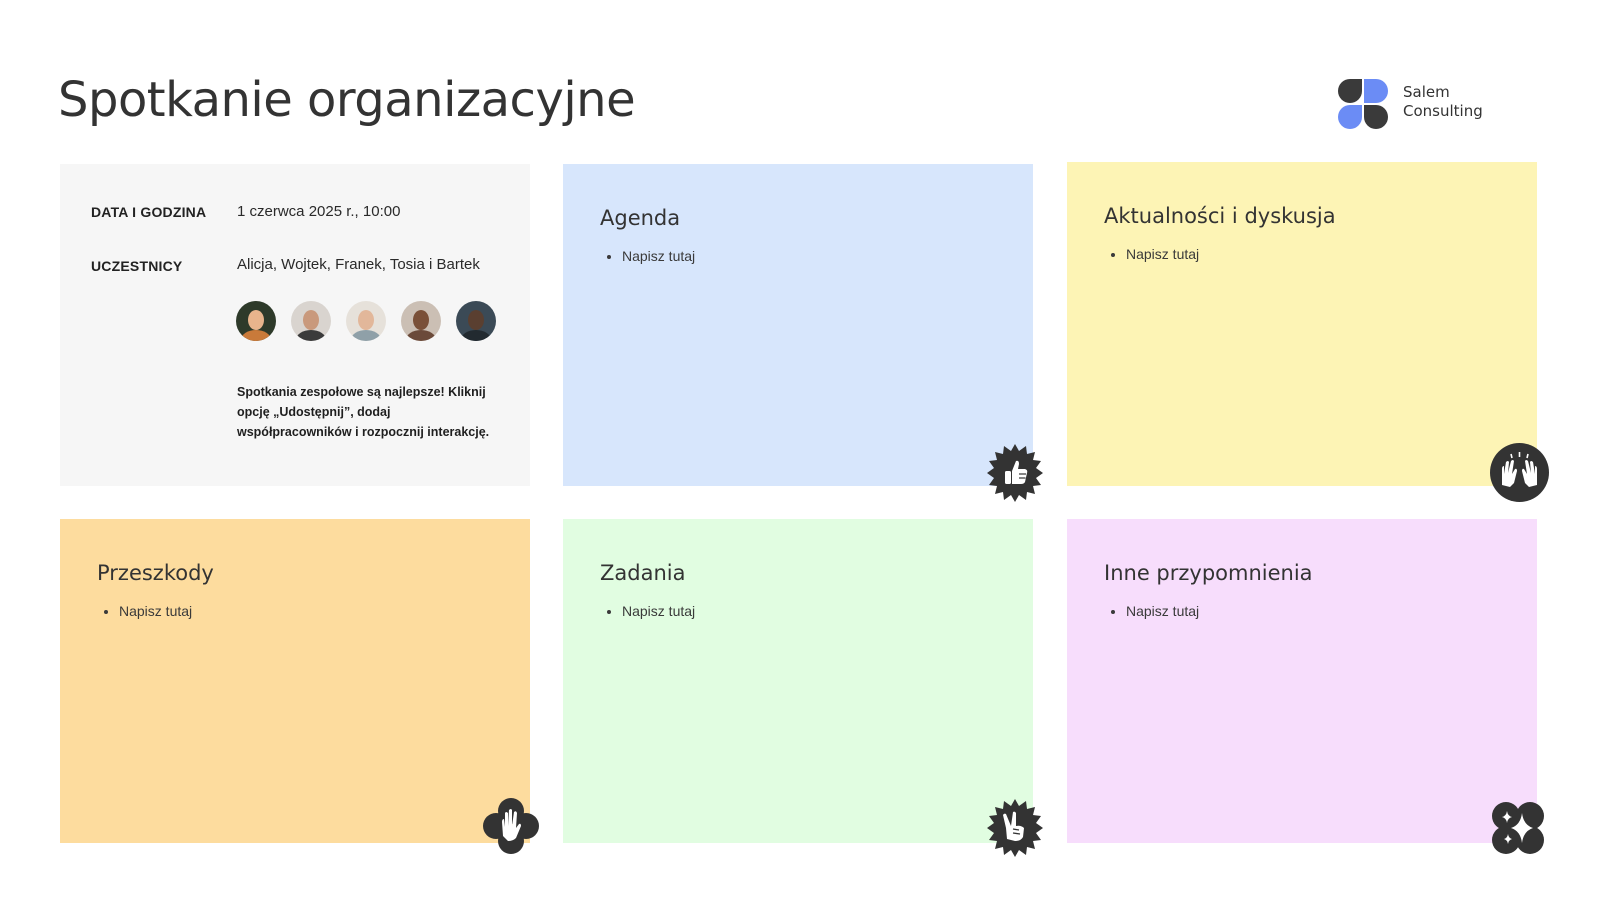  I want to click on avatar-tosia, so click(421, 321).